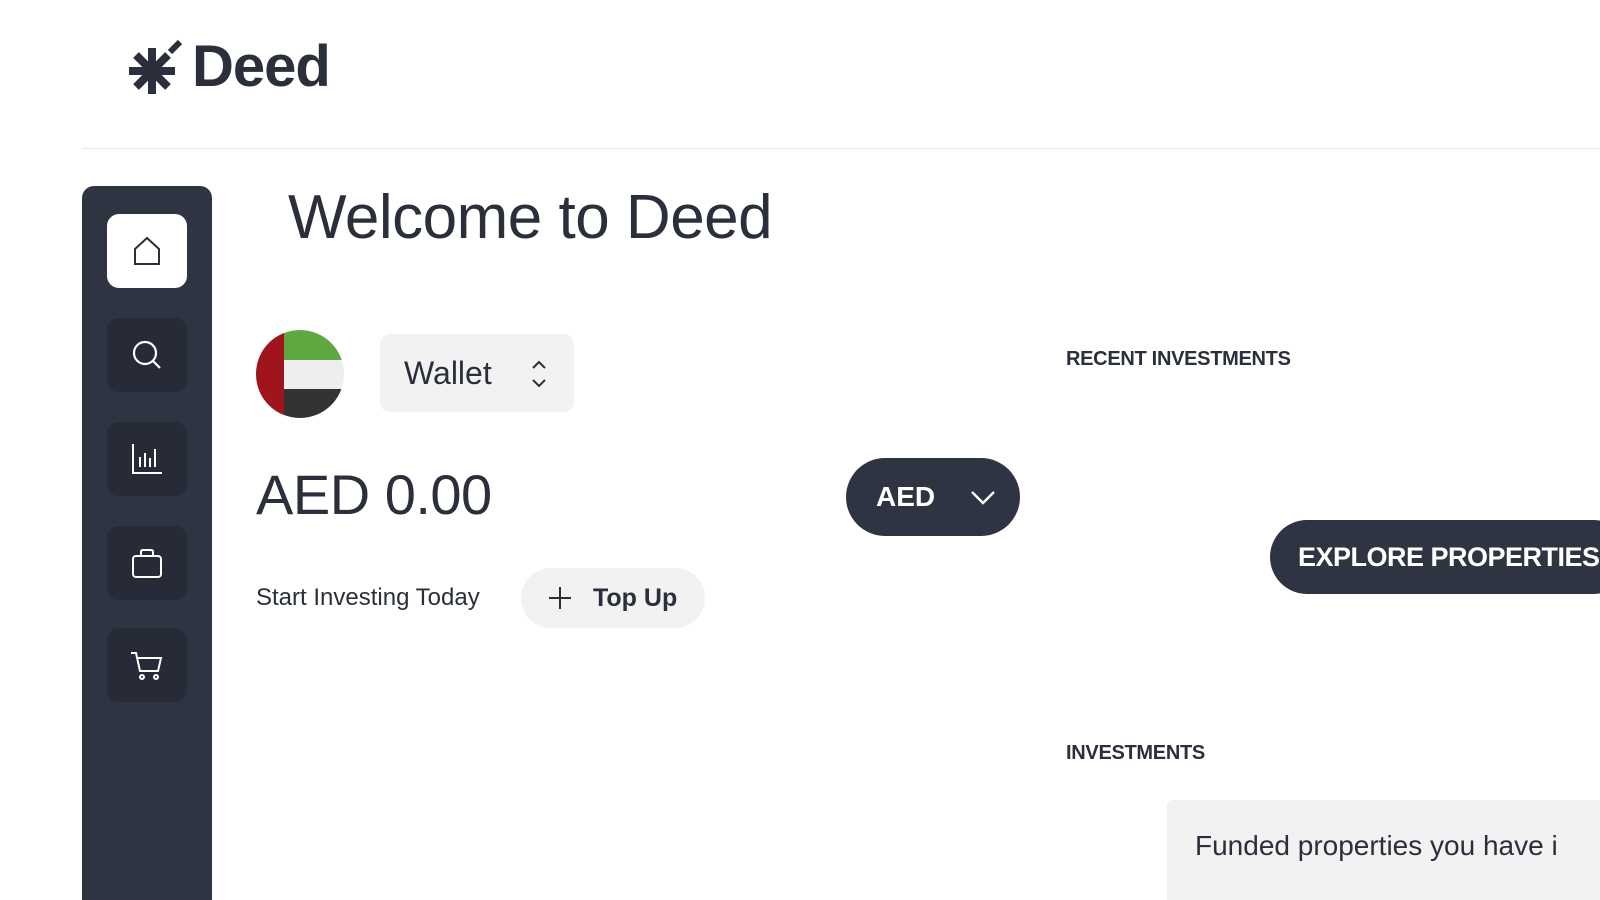 This screenshot has height=900, width=1600. I want to click on home-icon, so click(147, 250).